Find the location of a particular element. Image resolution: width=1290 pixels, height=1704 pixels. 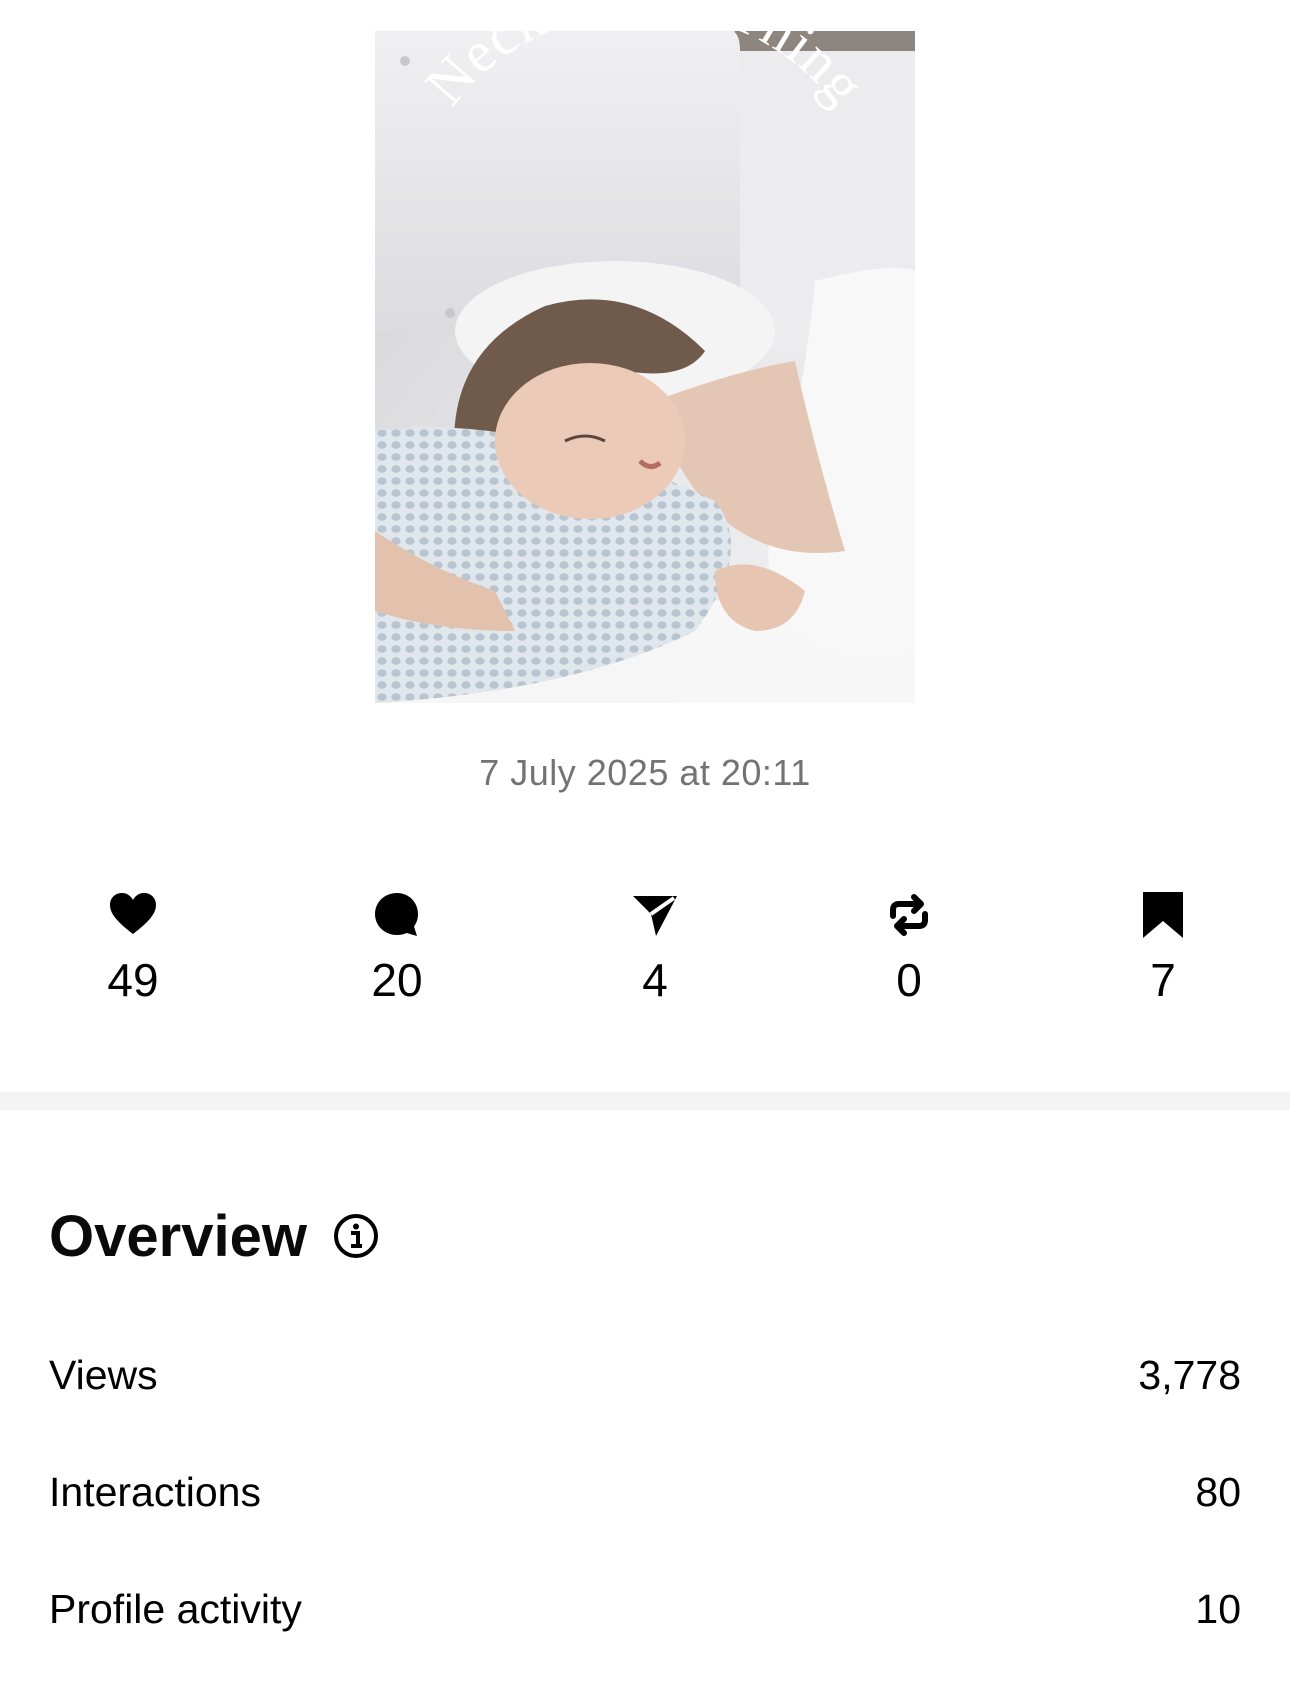

saves-count: 7 is located at coordinates (1163, 980).